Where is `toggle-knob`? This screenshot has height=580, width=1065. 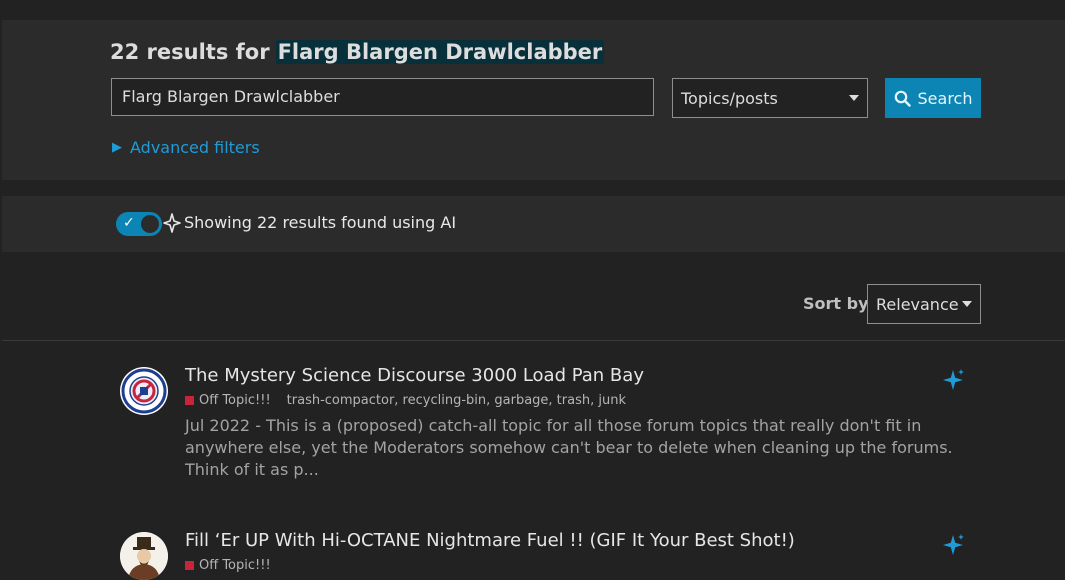 toggle-knob is located at coordinates (150, 224).